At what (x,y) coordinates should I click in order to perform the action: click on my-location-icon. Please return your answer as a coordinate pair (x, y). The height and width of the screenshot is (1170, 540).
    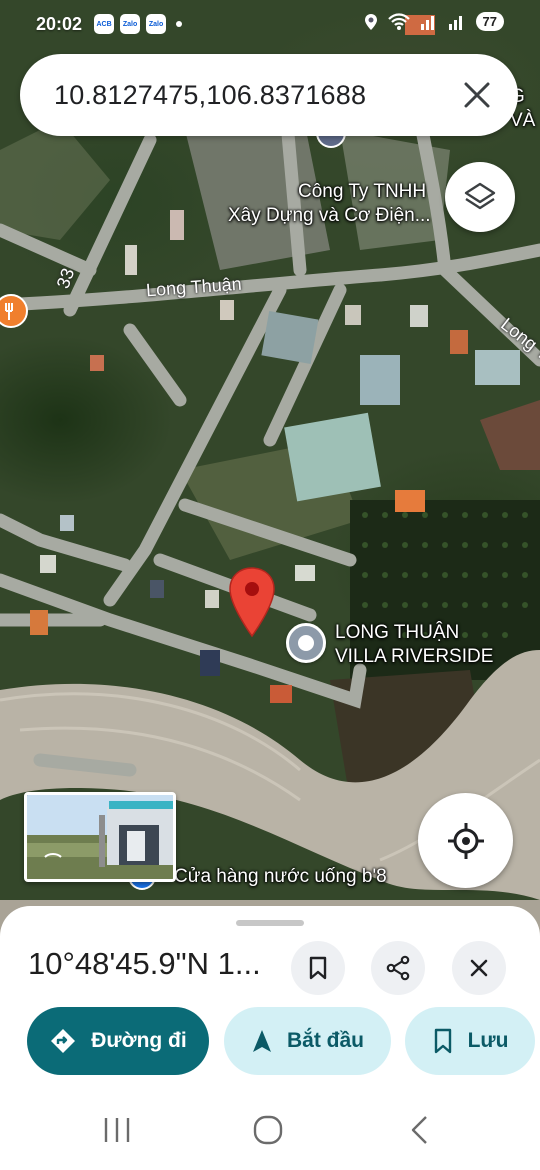
    Looking at the image, I should click on (465, 840).